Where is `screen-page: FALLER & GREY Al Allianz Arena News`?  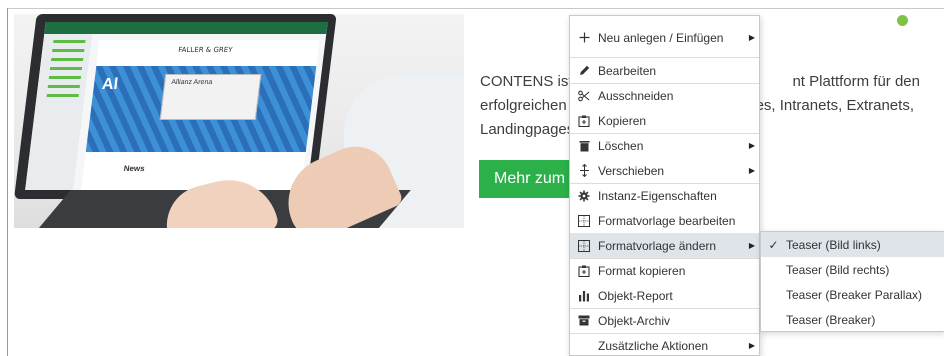 screen-page: FALLER & GREY Al Allianz Arena News is located at coordinates (200, 115).